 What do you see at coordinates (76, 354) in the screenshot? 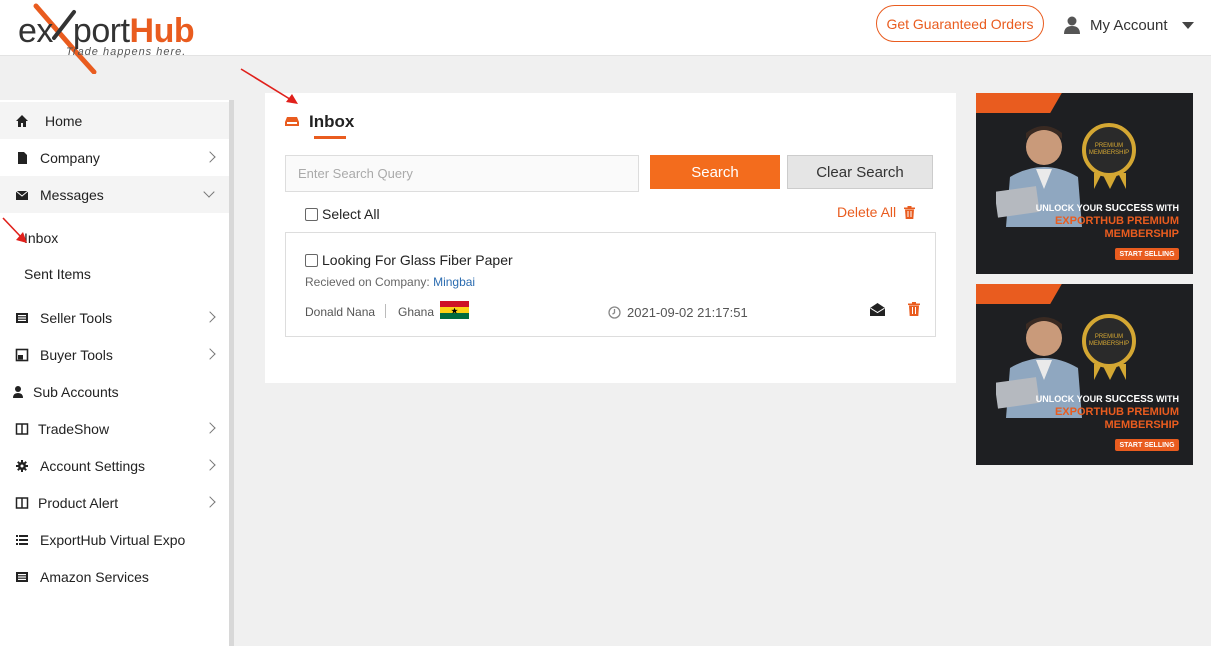
I see `sidebar-item-label: Buyer Tools` at bounding box center [76, 354].